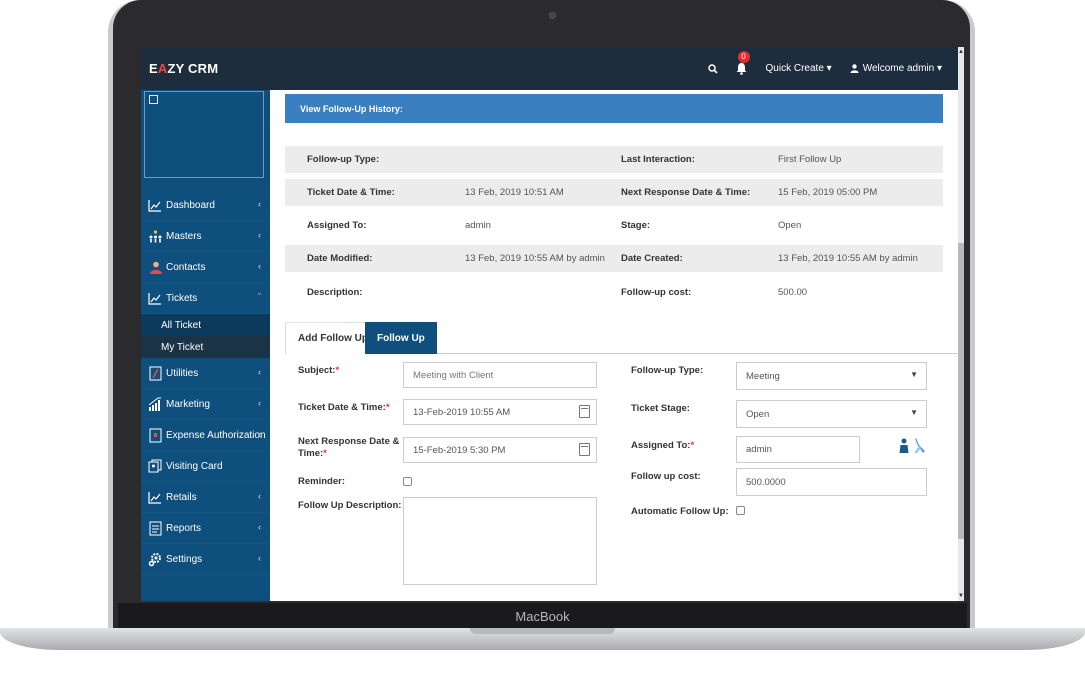 The width and height of the screenshot is (1085, 675). What do you see at coordinates (636, 225) in the screenshot?
I see `info-label: Stage:` at bounding box center [636, 225].